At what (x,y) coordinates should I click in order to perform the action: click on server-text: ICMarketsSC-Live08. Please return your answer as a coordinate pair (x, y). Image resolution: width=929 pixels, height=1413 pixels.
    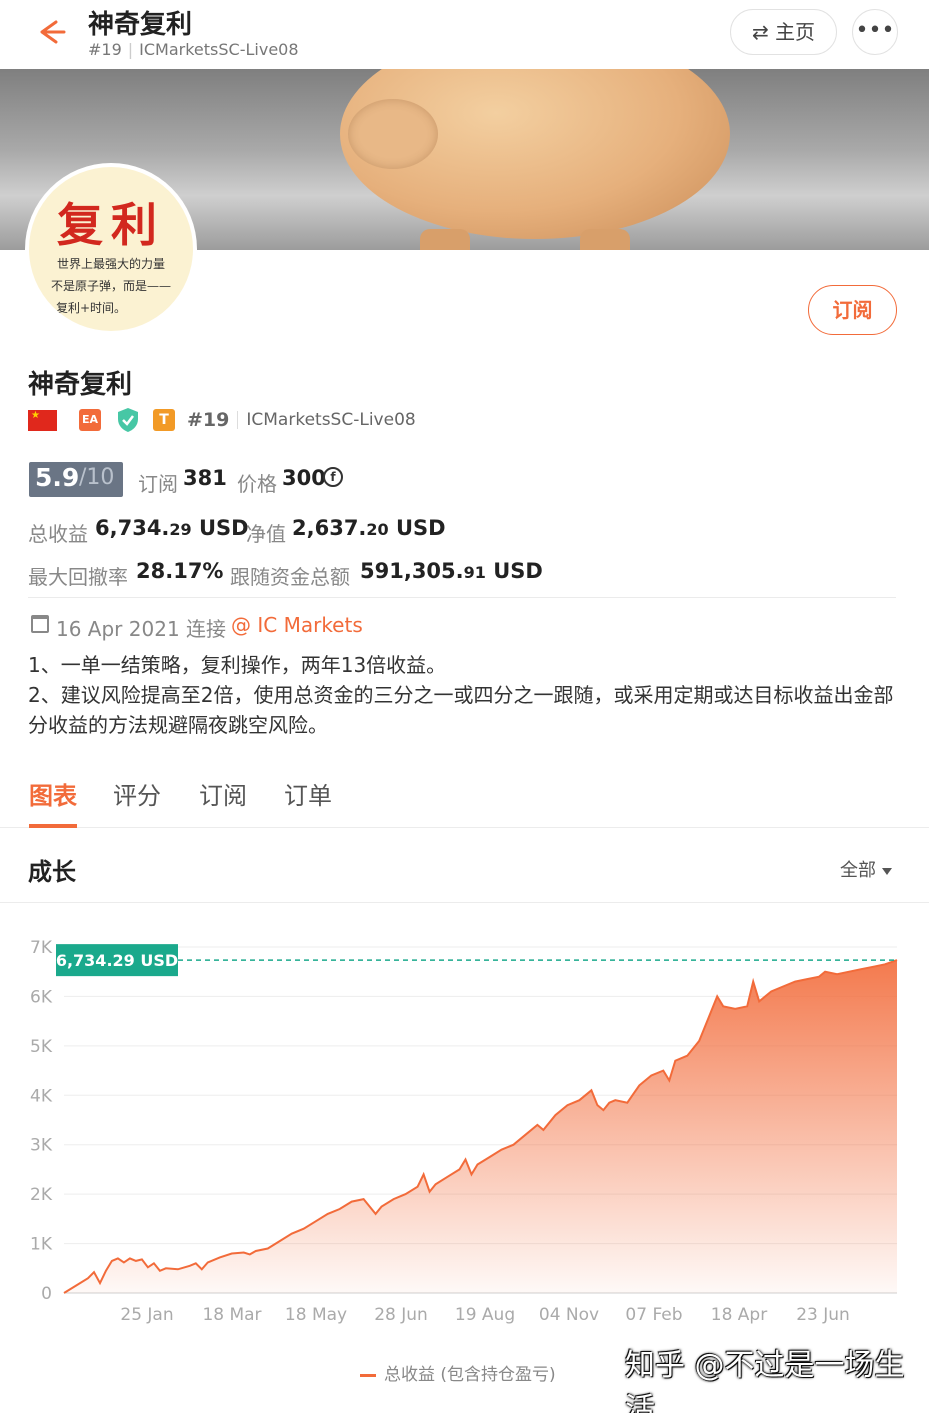
    Looking at the image, I should click on (219, 49).